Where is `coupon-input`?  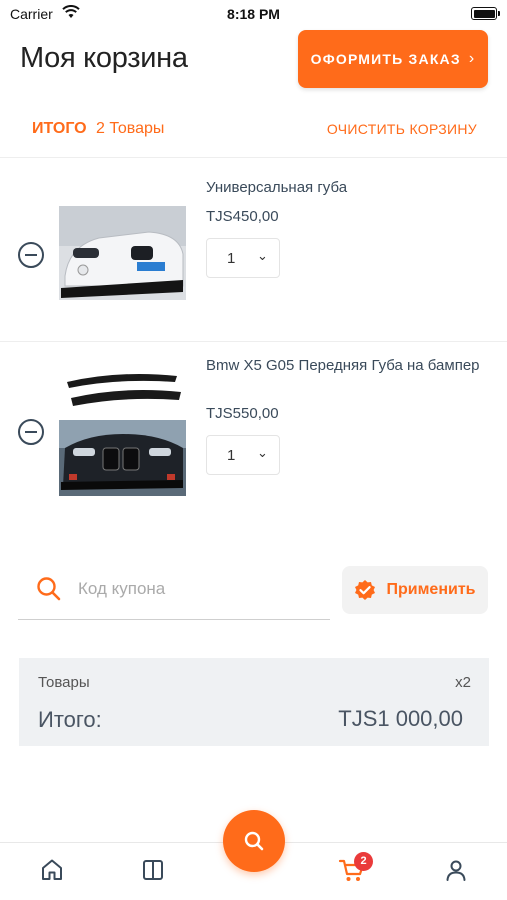
coupon-input is located at coordinates (198, 589).